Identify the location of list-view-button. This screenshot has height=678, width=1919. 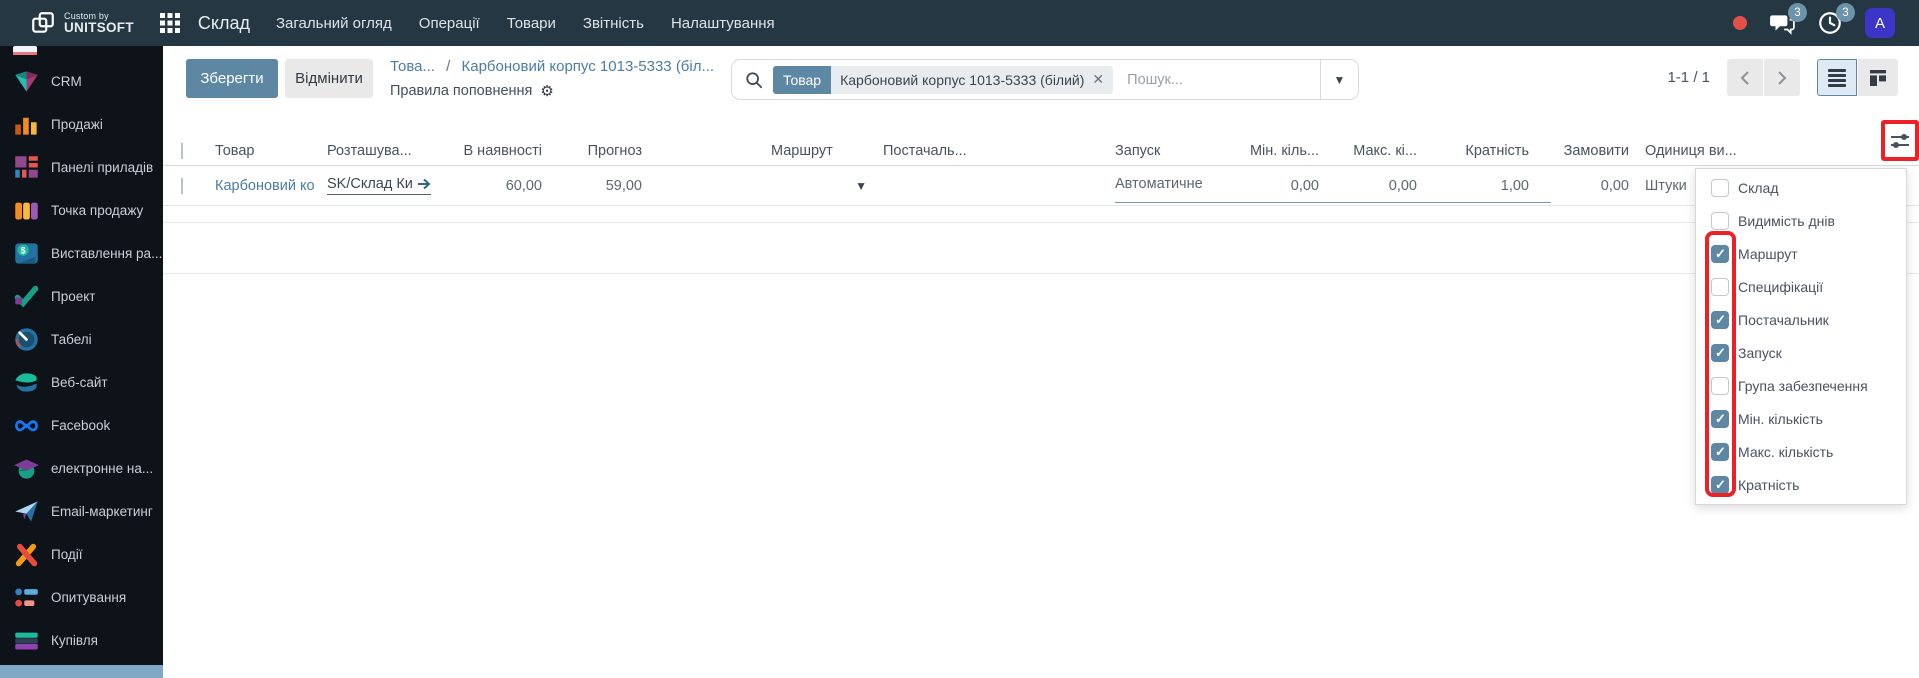
(1837, 77).